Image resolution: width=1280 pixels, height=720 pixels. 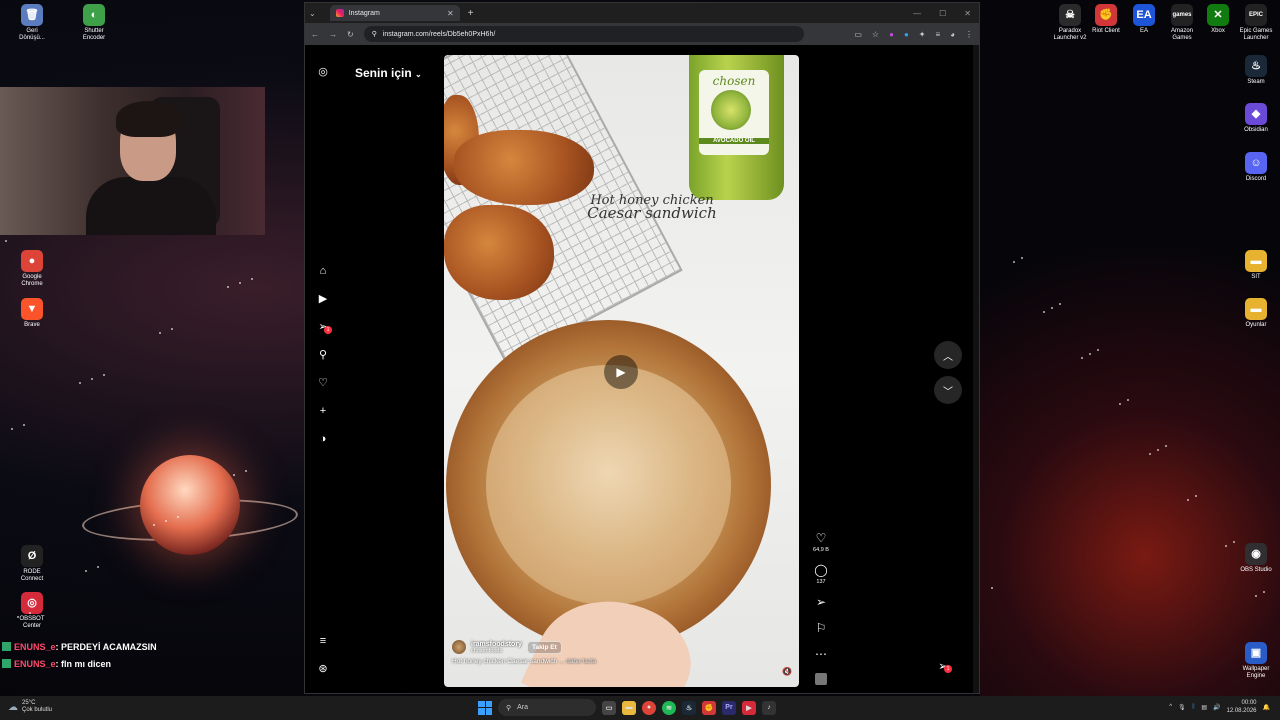 I want to click on task-view-icon: ▭, so click(x=609, y=707).